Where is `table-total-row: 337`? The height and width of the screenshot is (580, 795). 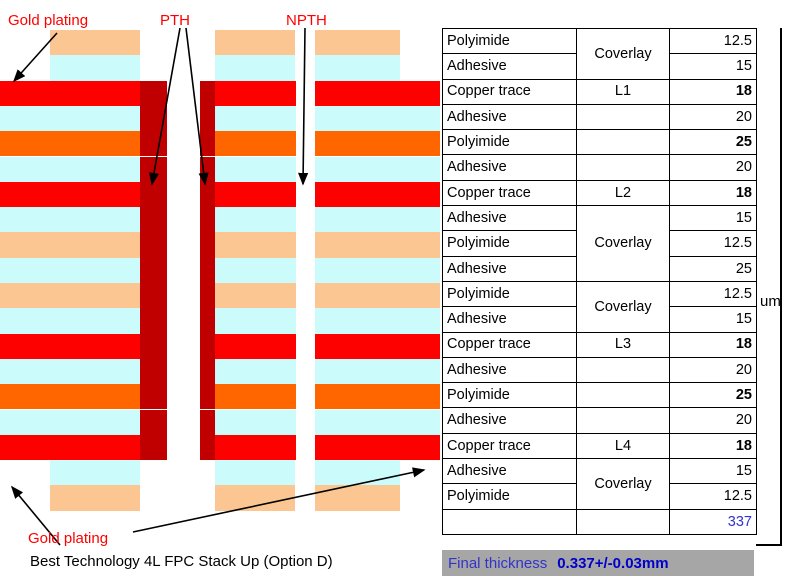
table-total-row: 337 is located at coordinates (599, 521).